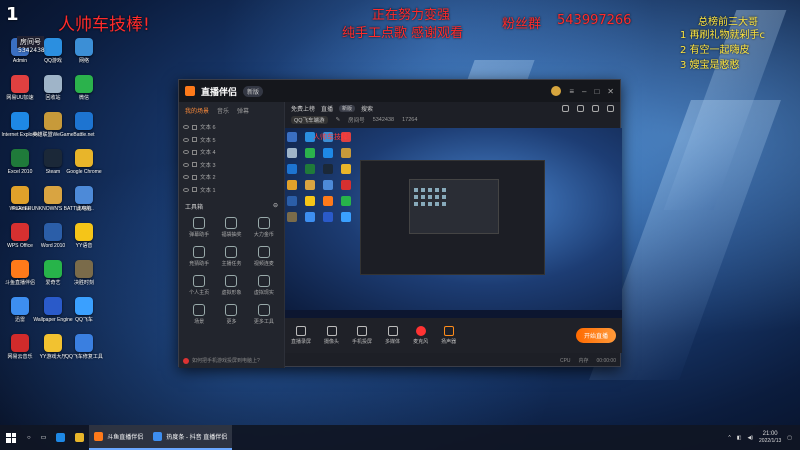 The image size is (800, 450). Describe the element at coordinates (231, 165) in the screenshot. I see `scene-item: 文本 3` at that location.